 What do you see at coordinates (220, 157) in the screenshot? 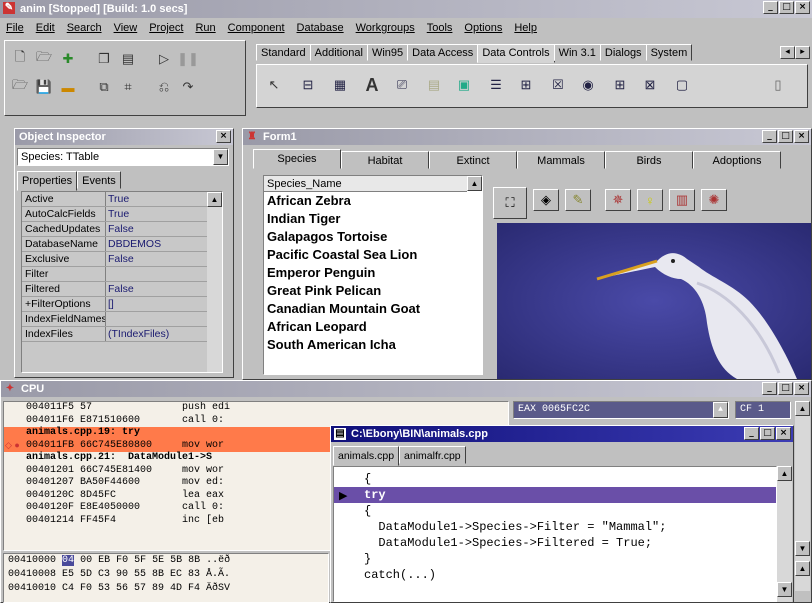
I see `chevron-down-icon: ▼` at bounding box center [220, 157].